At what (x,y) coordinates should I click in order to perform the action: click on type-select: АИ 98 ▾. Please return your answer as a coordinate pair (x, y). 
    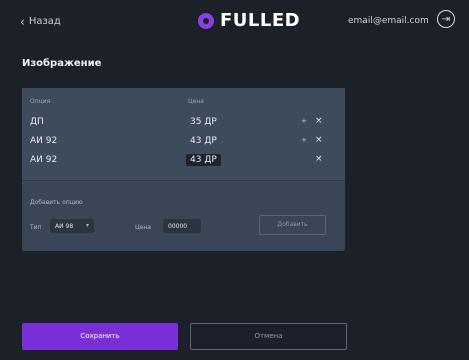
    Looking at the image, I should click on (72, 226).